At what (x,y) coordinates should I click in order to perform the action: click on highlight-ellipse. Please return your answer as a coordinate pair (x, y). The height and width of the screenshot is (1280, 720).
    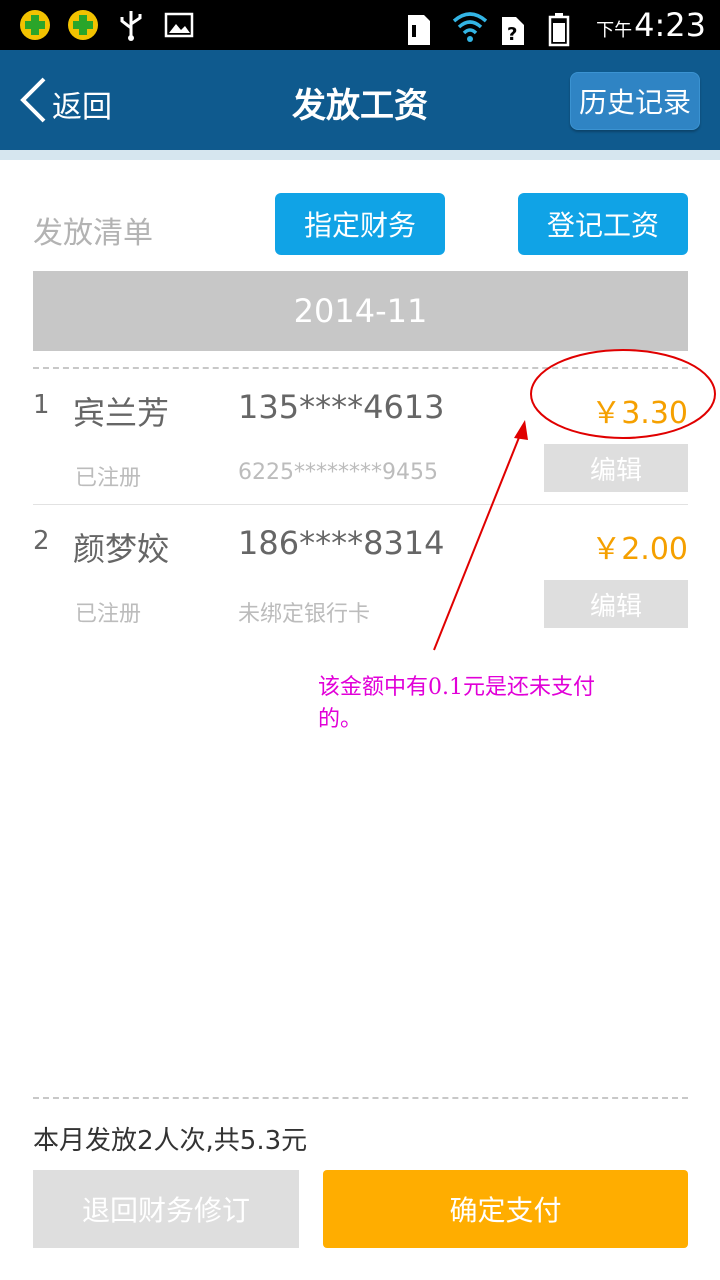
    Looking at the image, I should click on (623, 394).